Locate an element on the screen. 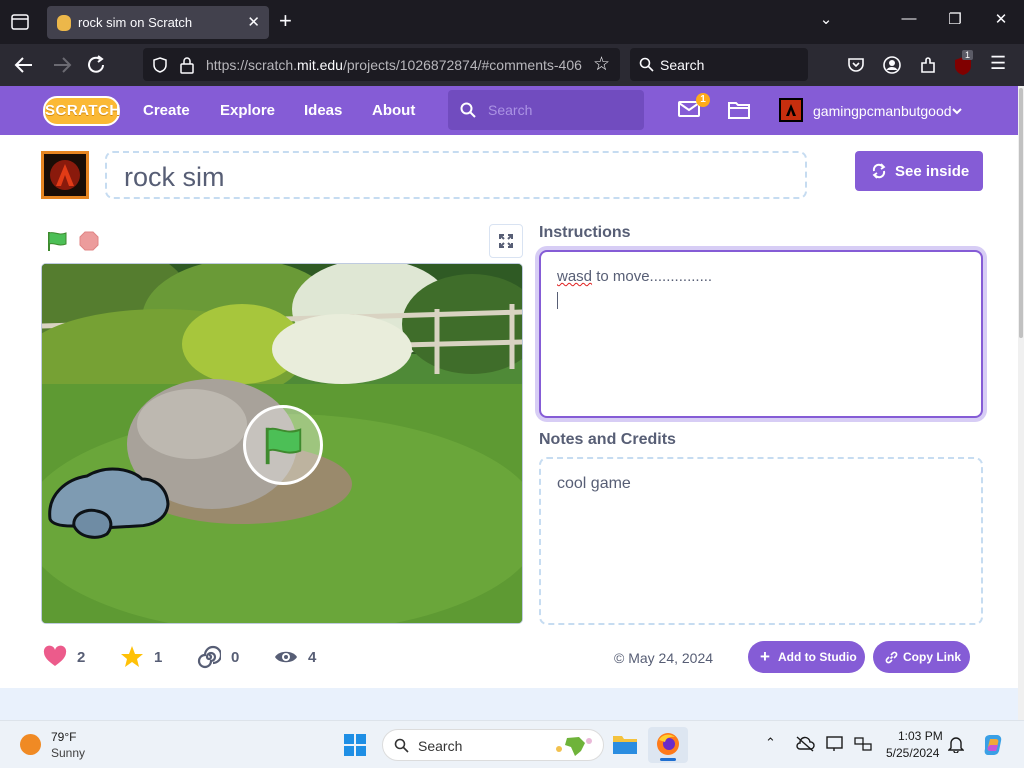 Image resolution: width=1024 pixels, height=768 pixels. nav-ideas: Ideas is located at coordinates (323, 110).